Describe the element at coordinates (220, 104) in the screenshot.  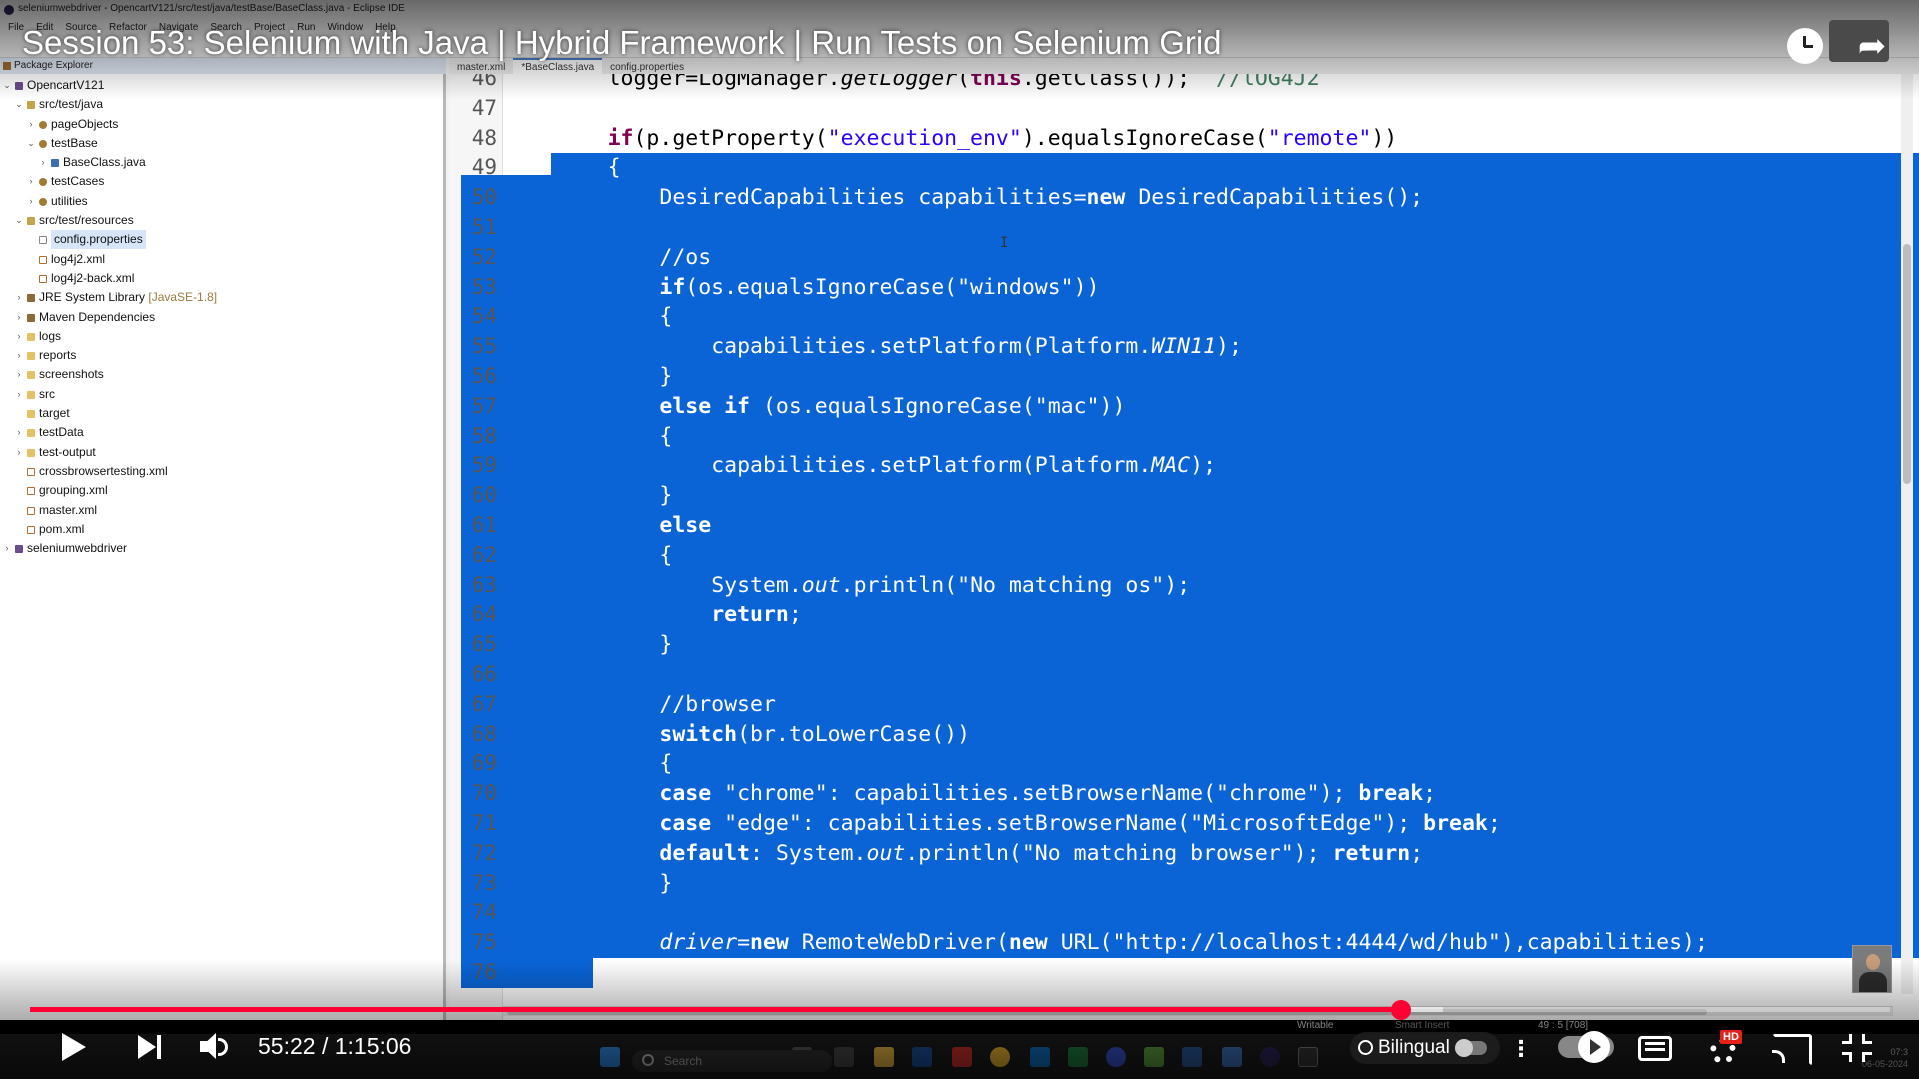
I see `tree-item: ⌄ src/test/java` at that location.